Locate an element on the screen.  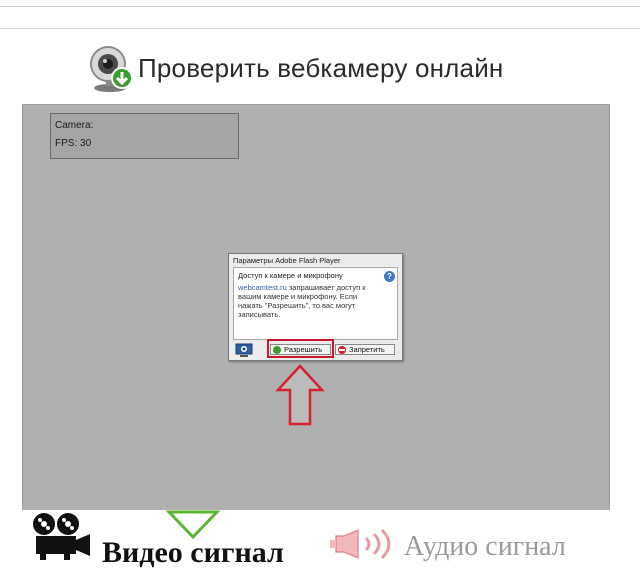
allow-button-label: Разрешить is located at coordinates (303, 349).